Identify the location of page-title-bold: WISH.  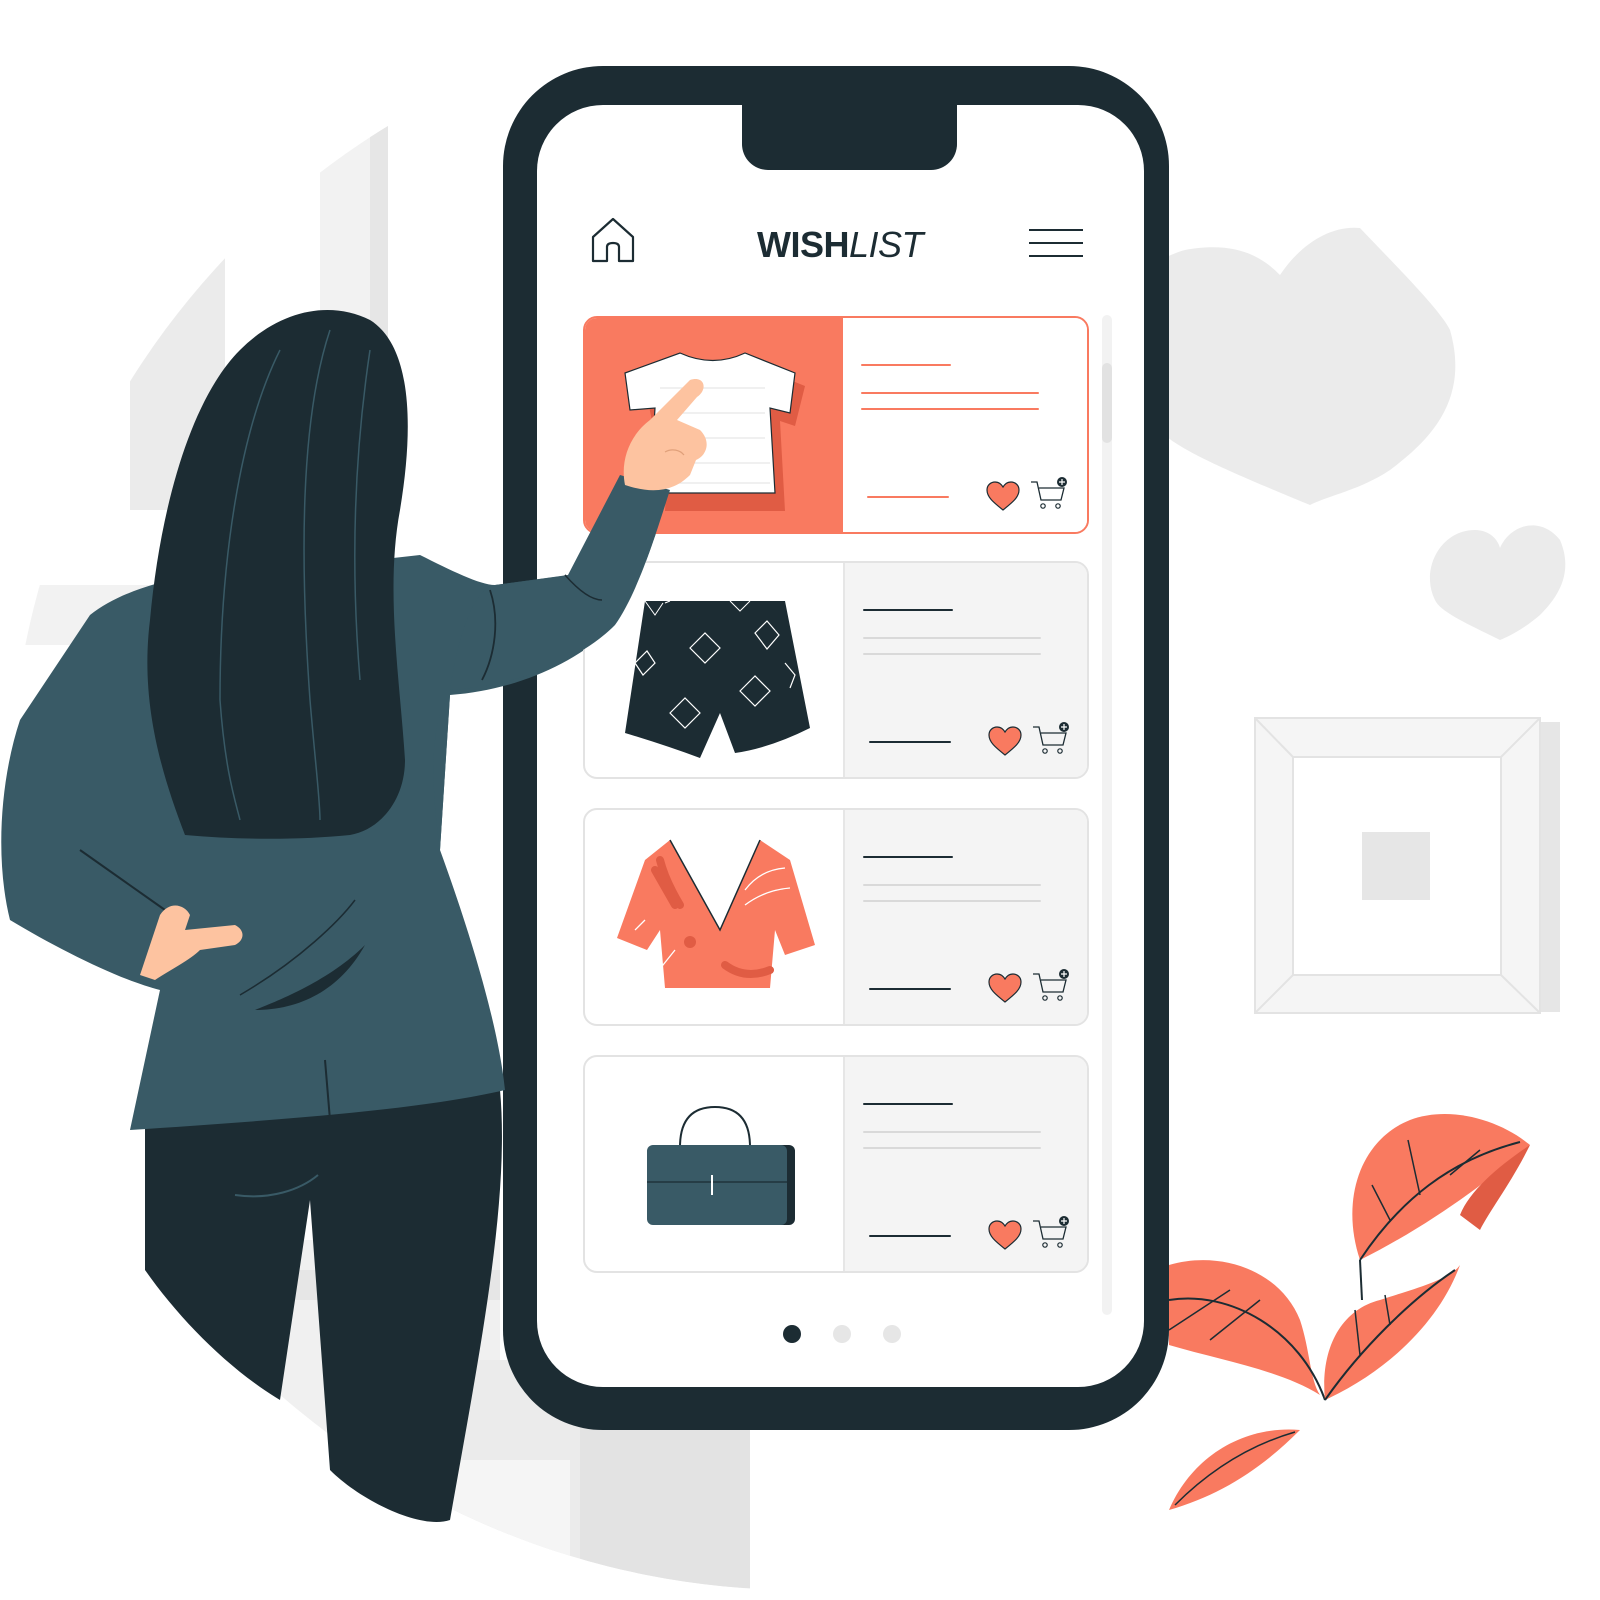
(803, 244).